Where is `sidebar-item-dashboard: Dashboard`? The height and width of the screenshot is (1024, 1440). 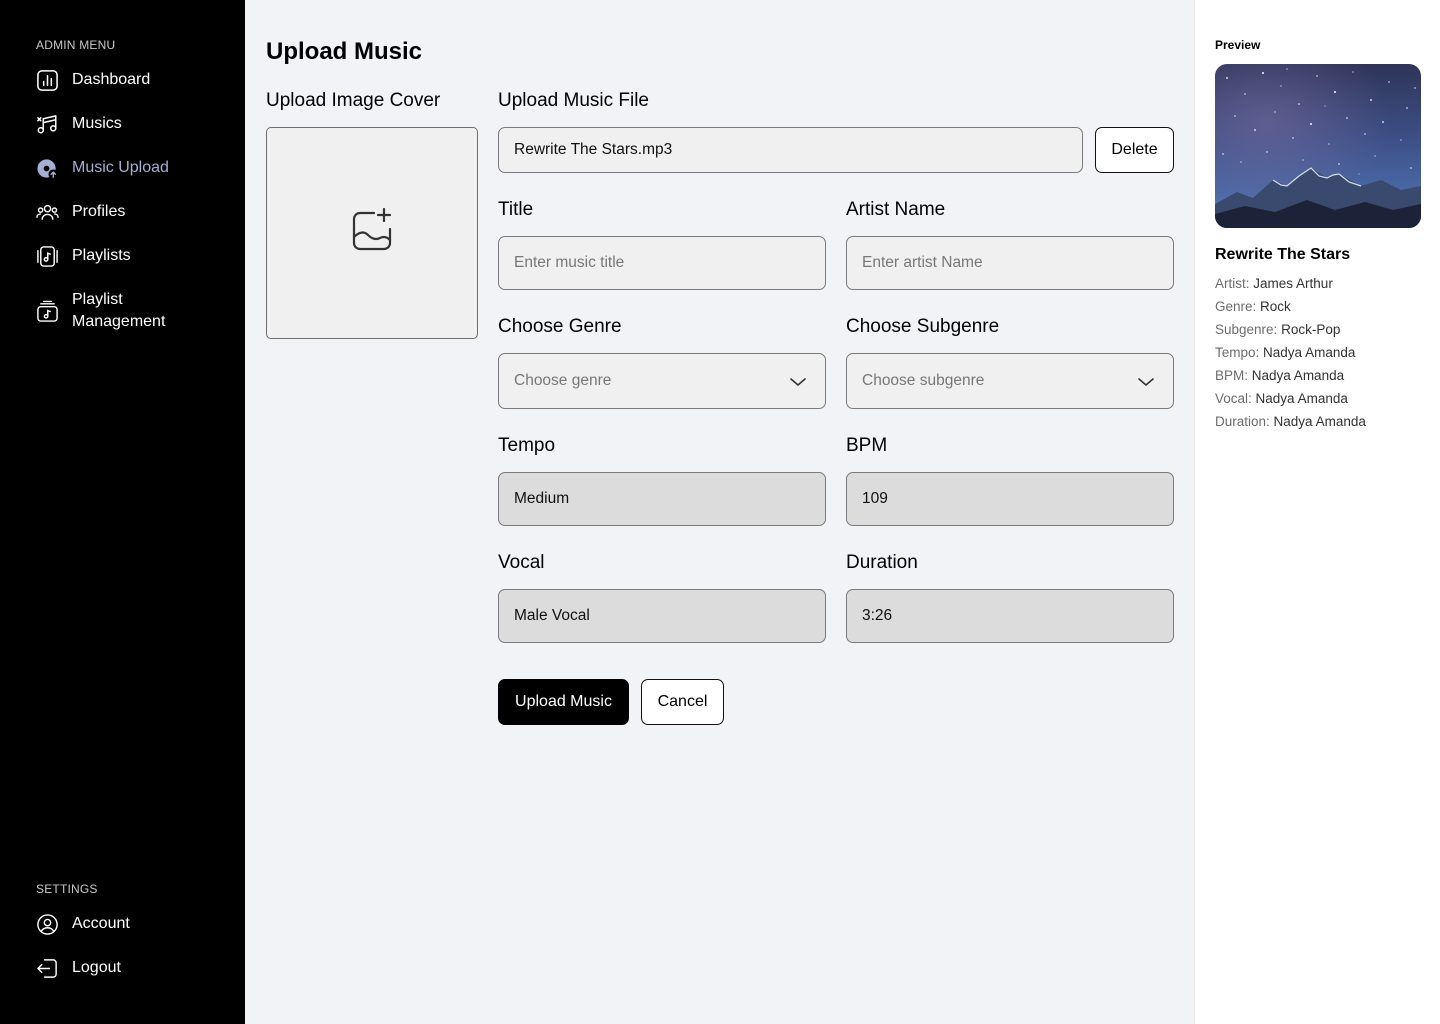 sidebar-item-dashboard: Dashboard is located at coordinates (93, 80).